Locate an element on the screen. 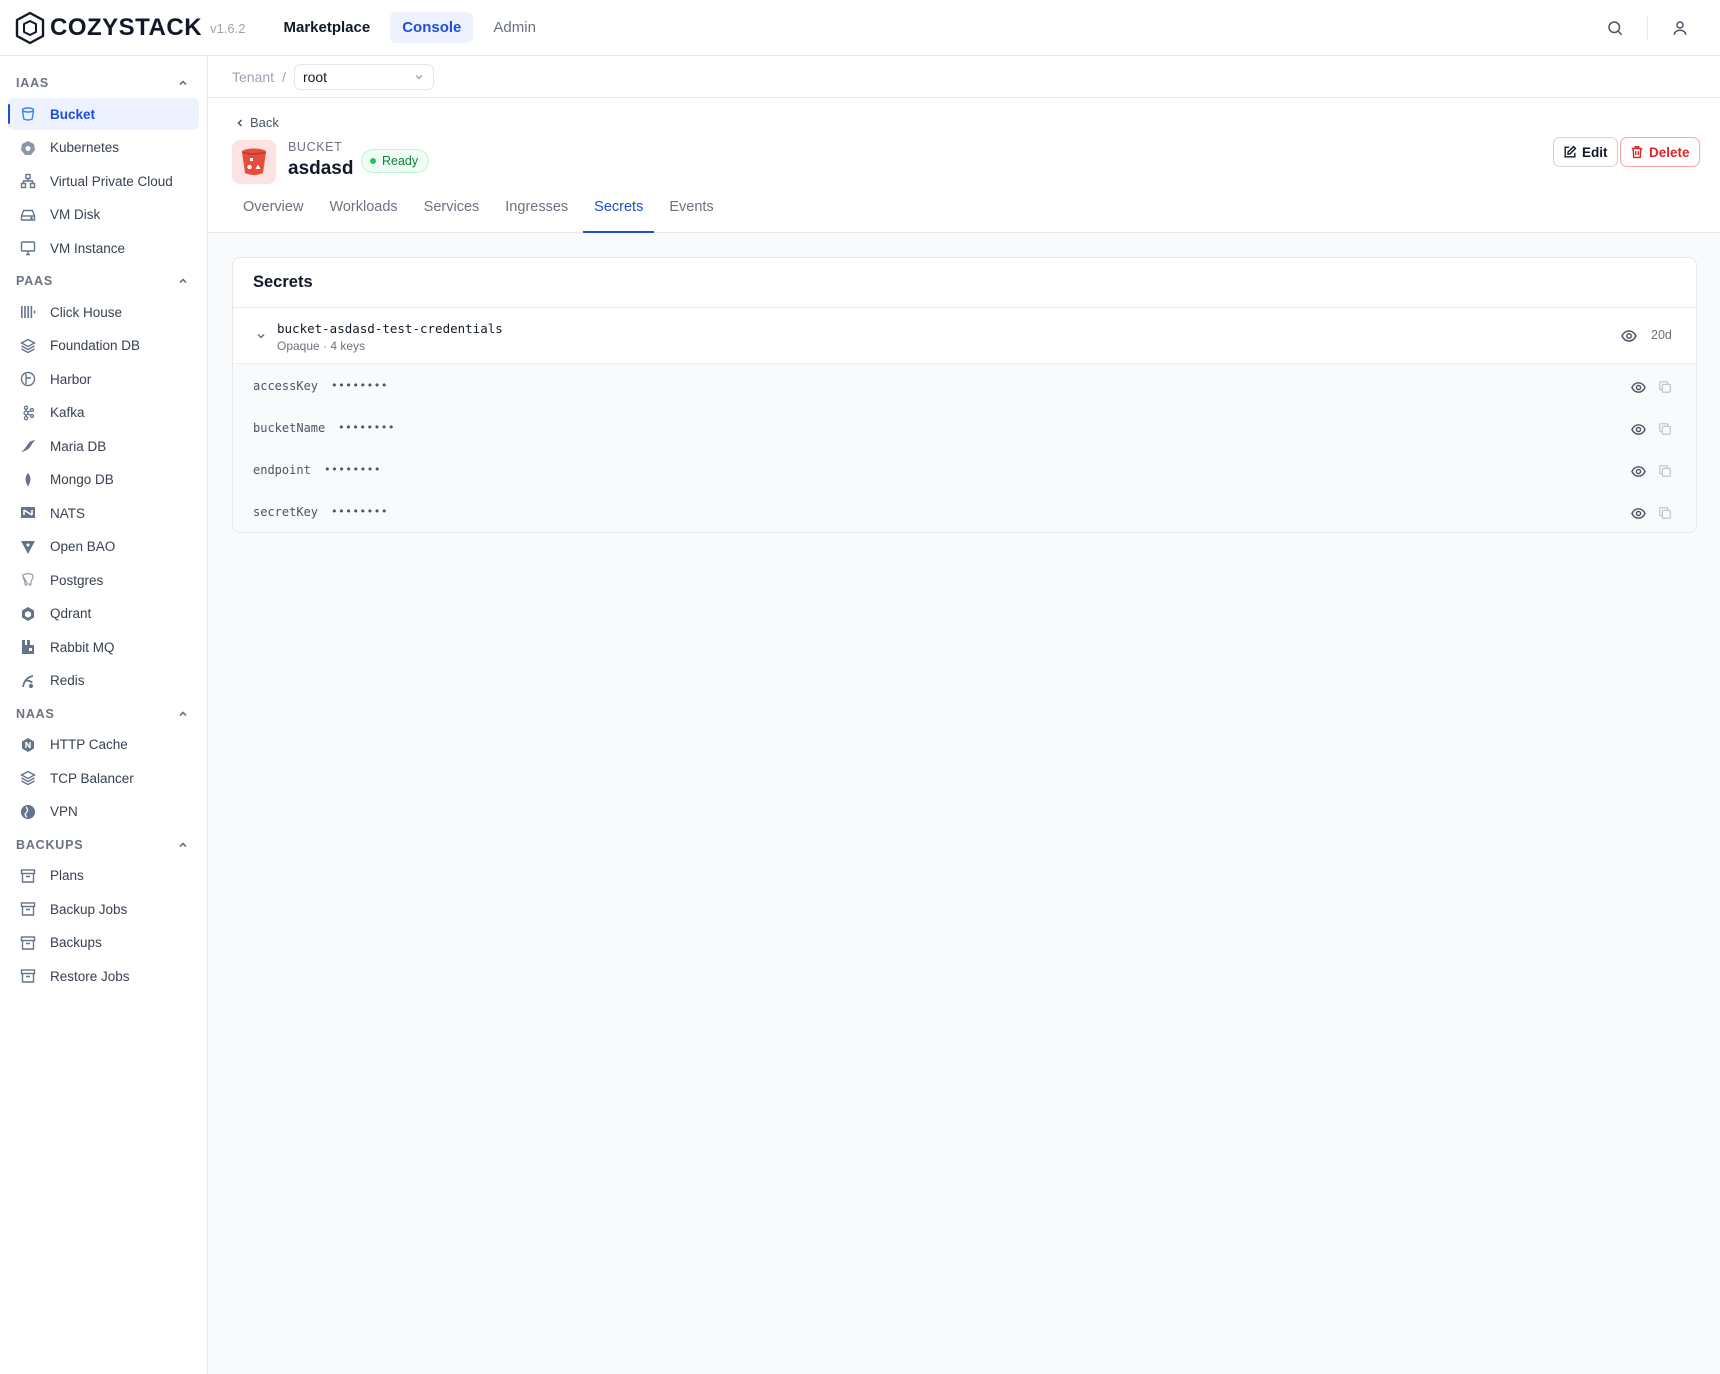 The image size is (1720, 1374). sidebar-item-postgres: Postgres is located at coordinates (103, 580).